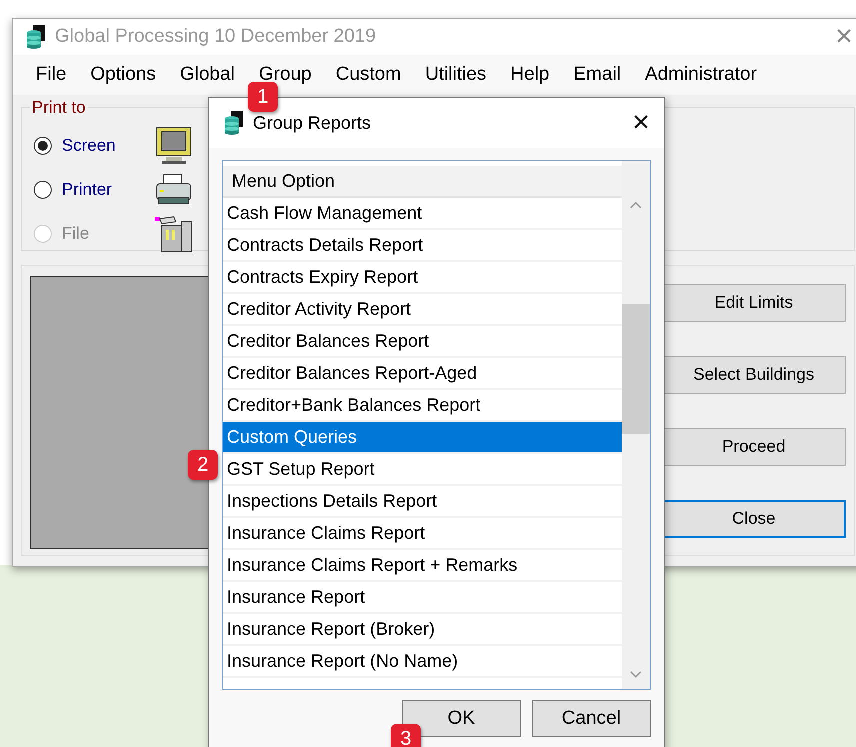  Describe the element at coordinates (422, 342) in the screenshot. I see `list-item: Creditor Balances Report` at that location.